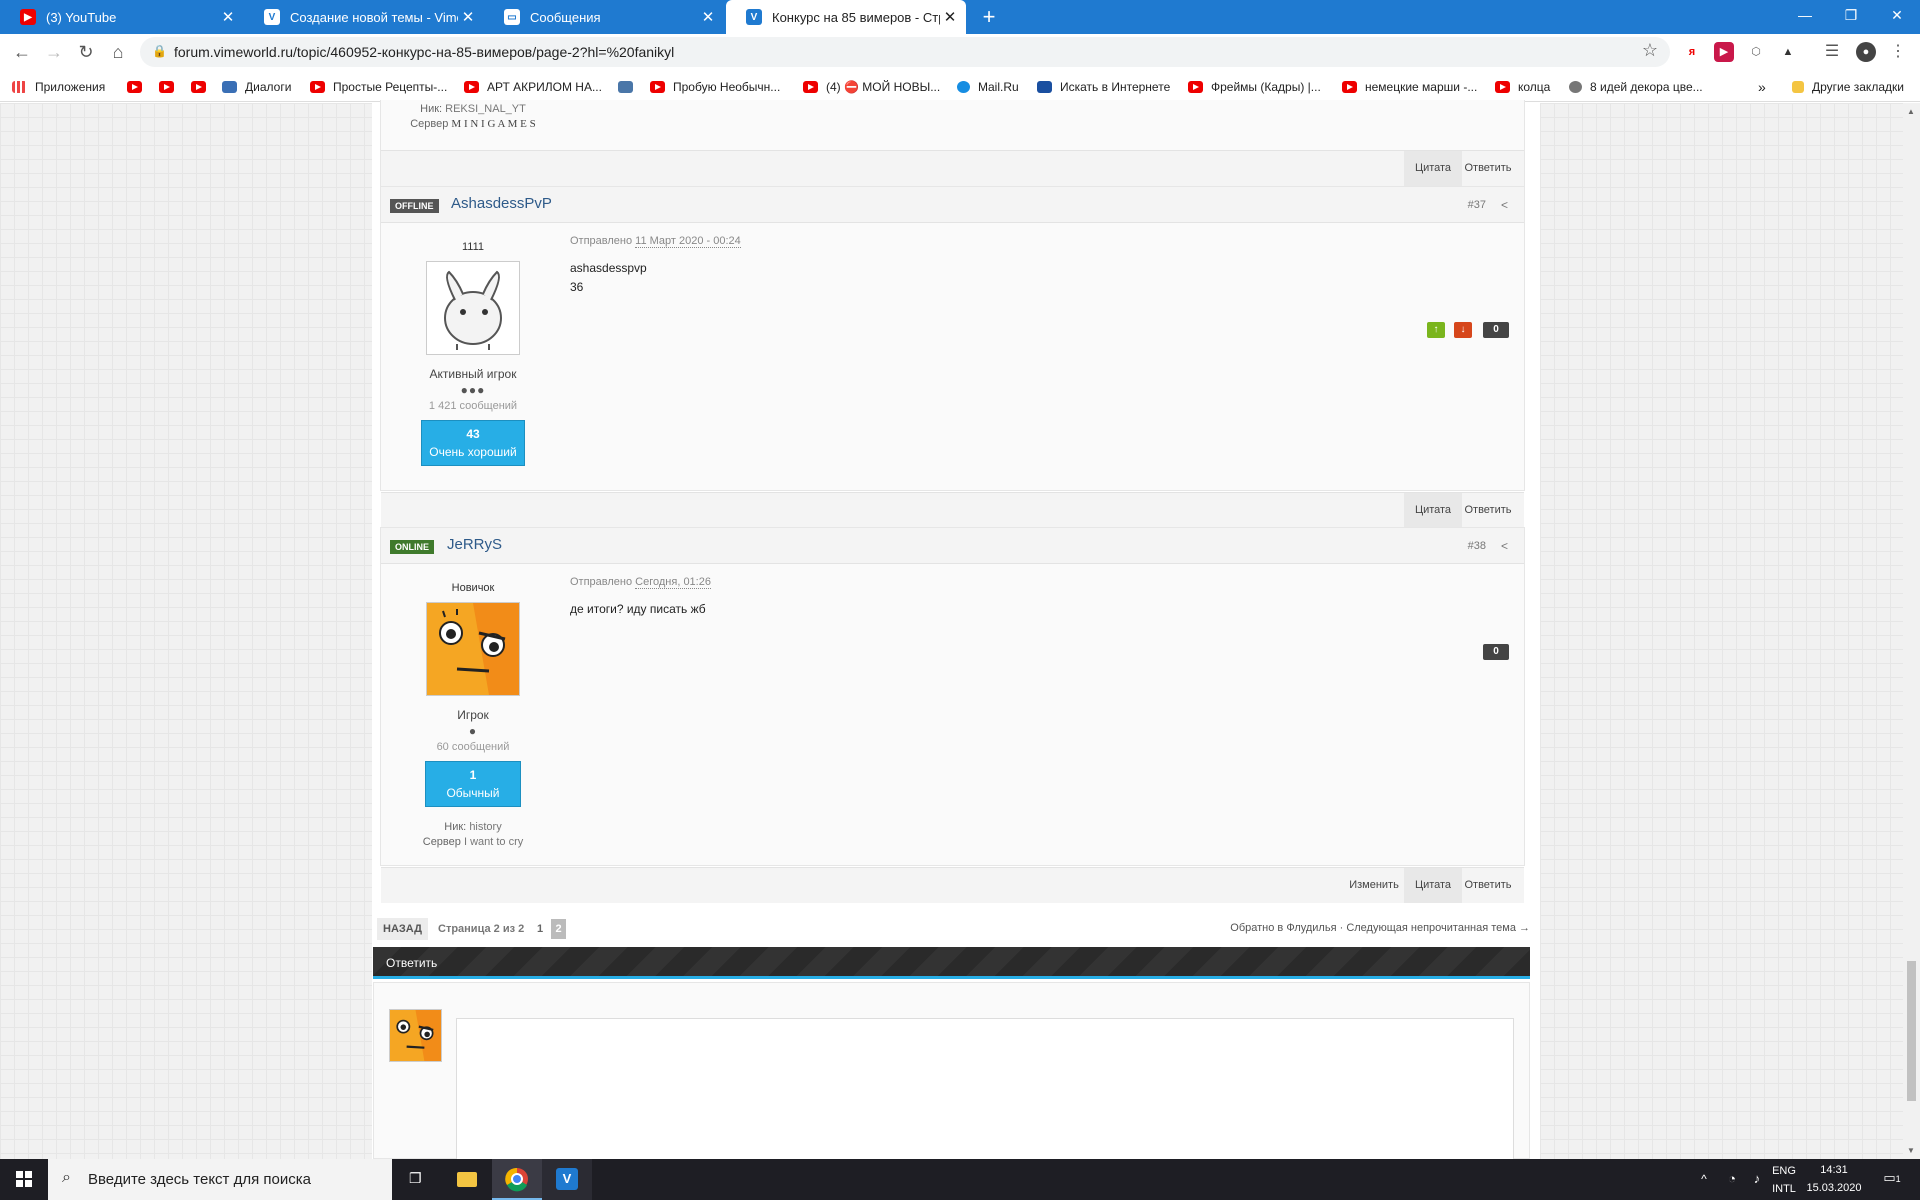 The image size is (1920, 1200). I want to click on bookmark-rings: колца, so click(1522, 87).